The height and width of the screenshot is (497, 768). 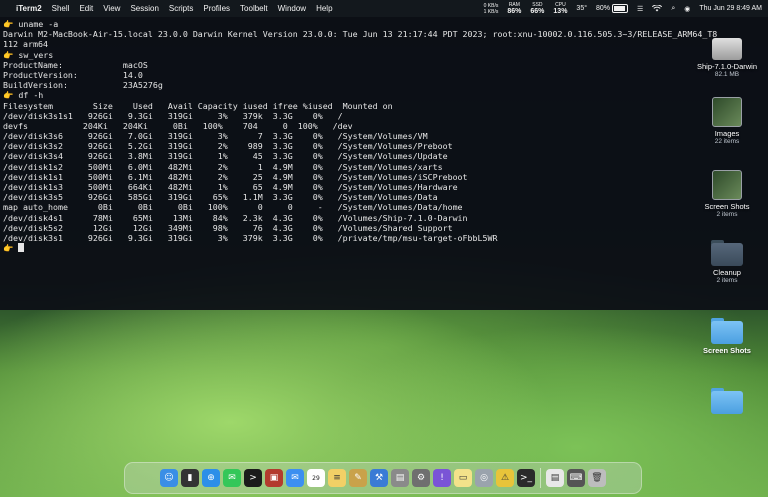 I want to click on terminal-line: ProductName: macOS, so click(x=75, y=64).